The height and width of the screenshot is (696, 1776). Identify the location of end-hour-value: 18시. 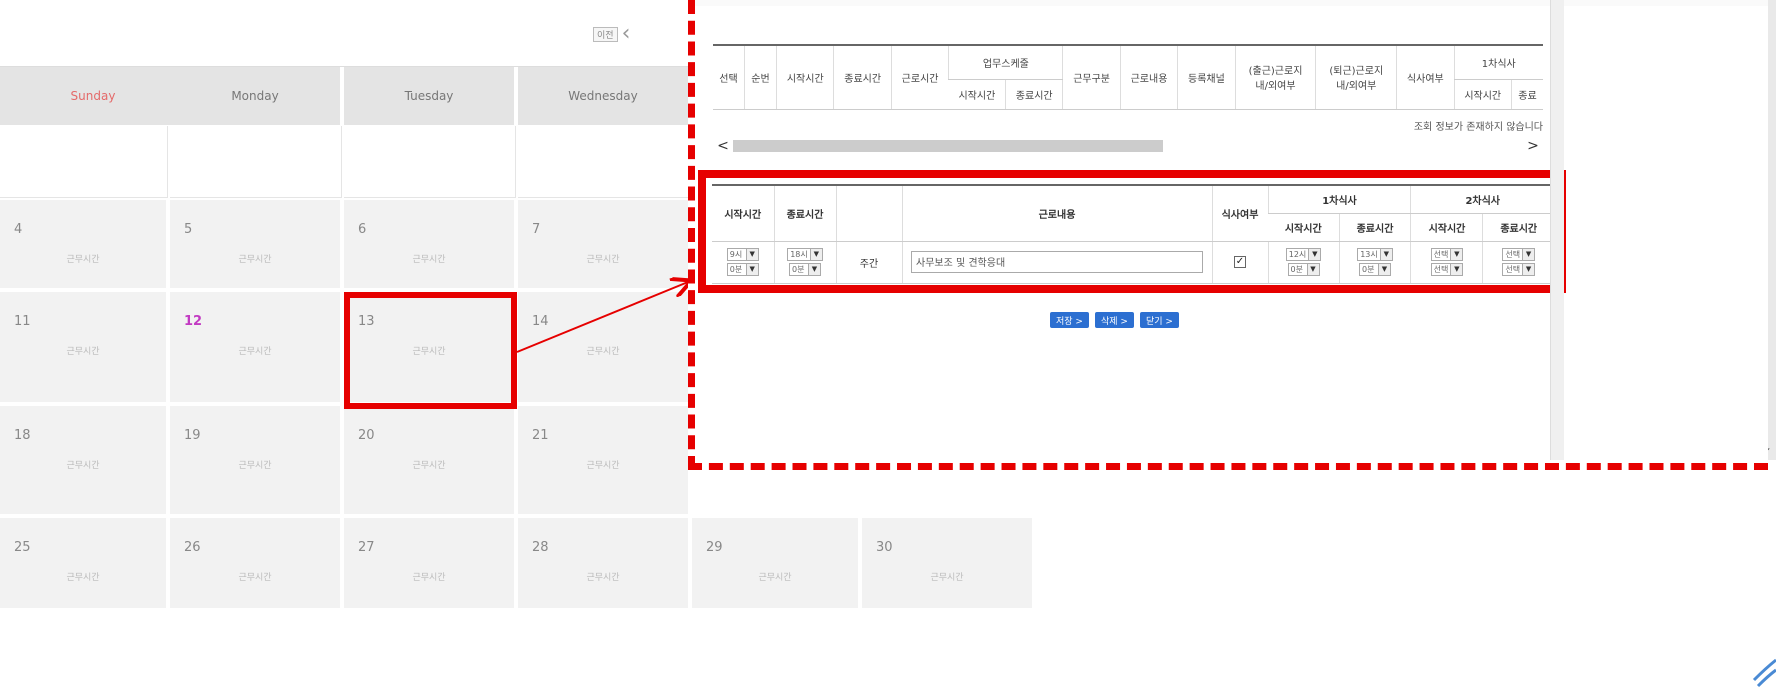
(799, 254).